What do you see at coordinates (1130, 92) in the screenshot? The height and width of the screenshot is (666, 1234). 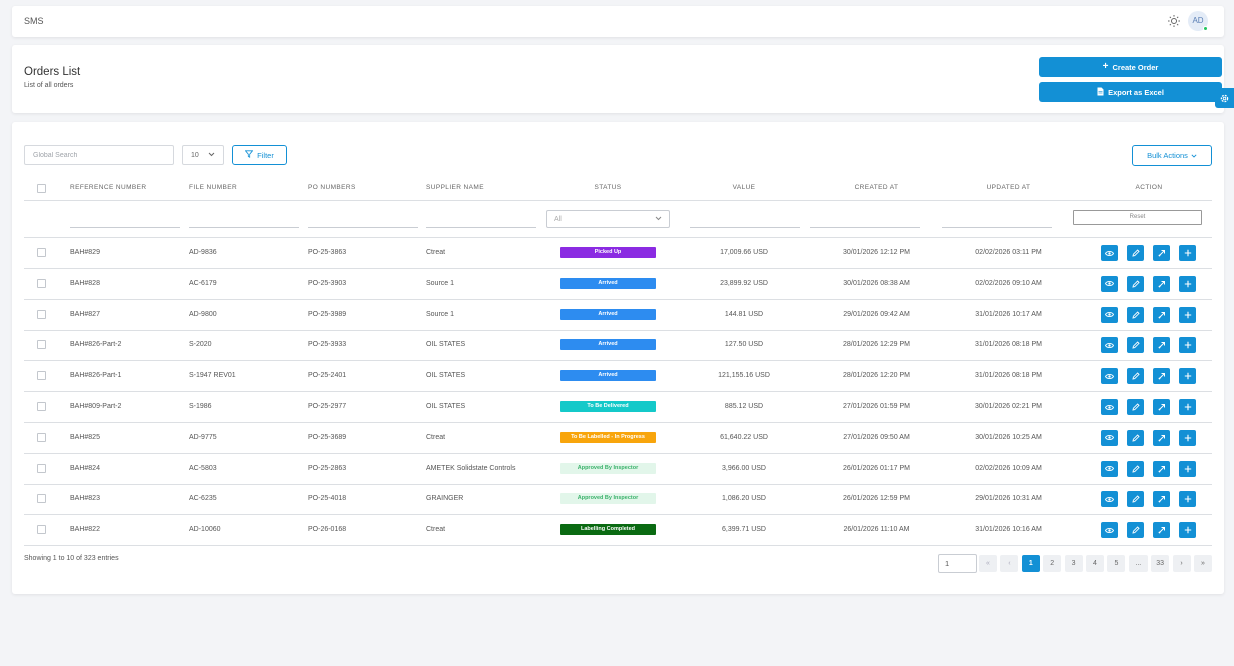 I see `export-excel-button: Export as Excel` at bounding box center [1130, 92].